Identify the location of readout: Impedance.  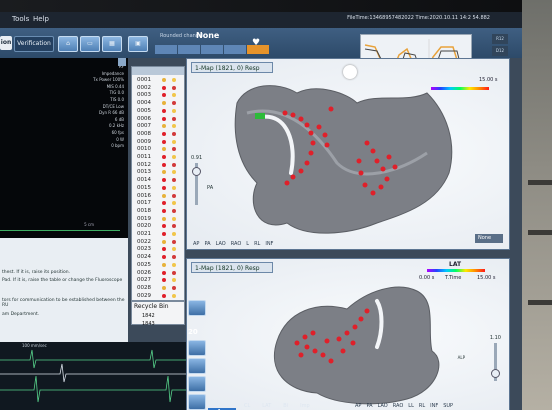
(112, 73).